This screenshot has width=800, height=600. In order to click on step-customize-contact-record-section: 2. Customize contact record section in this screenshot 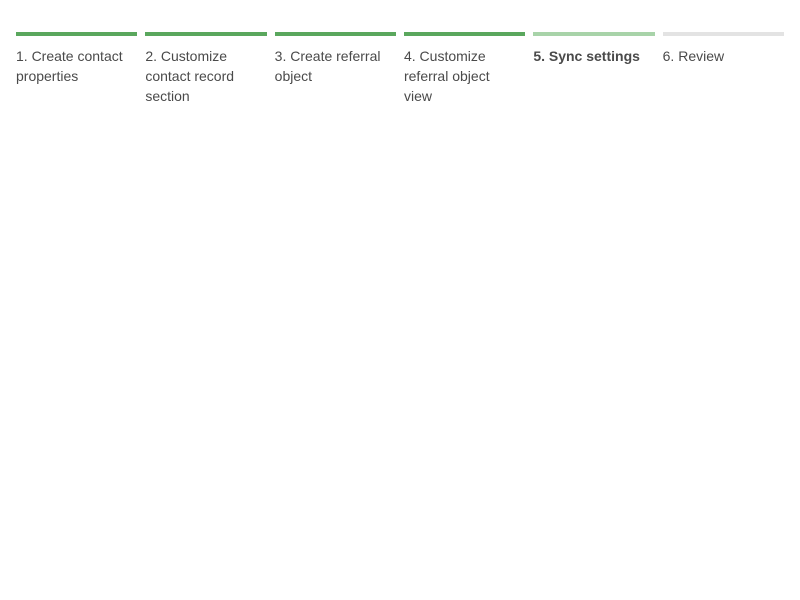, I will do `click(206, 69)`.